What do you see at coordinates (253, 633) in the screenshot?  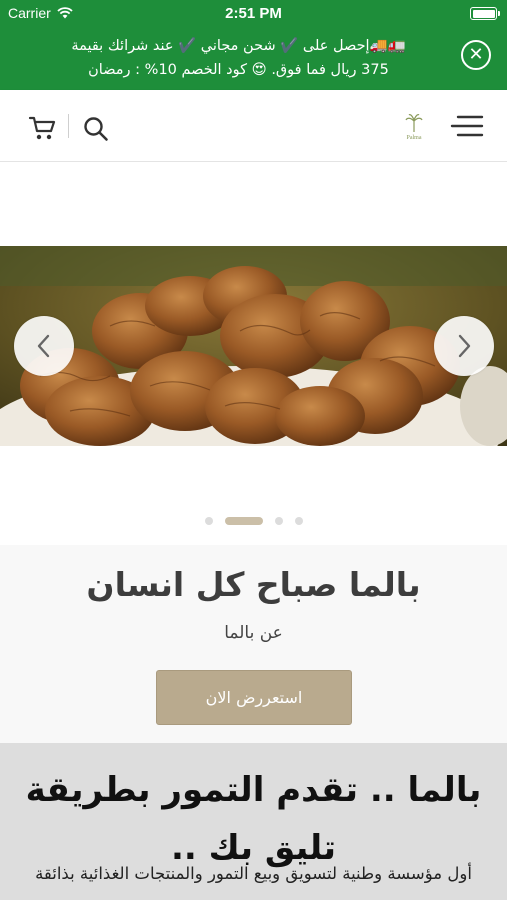 I see `hero-subtitle: عن بالما` at bounding box center [253, 633].